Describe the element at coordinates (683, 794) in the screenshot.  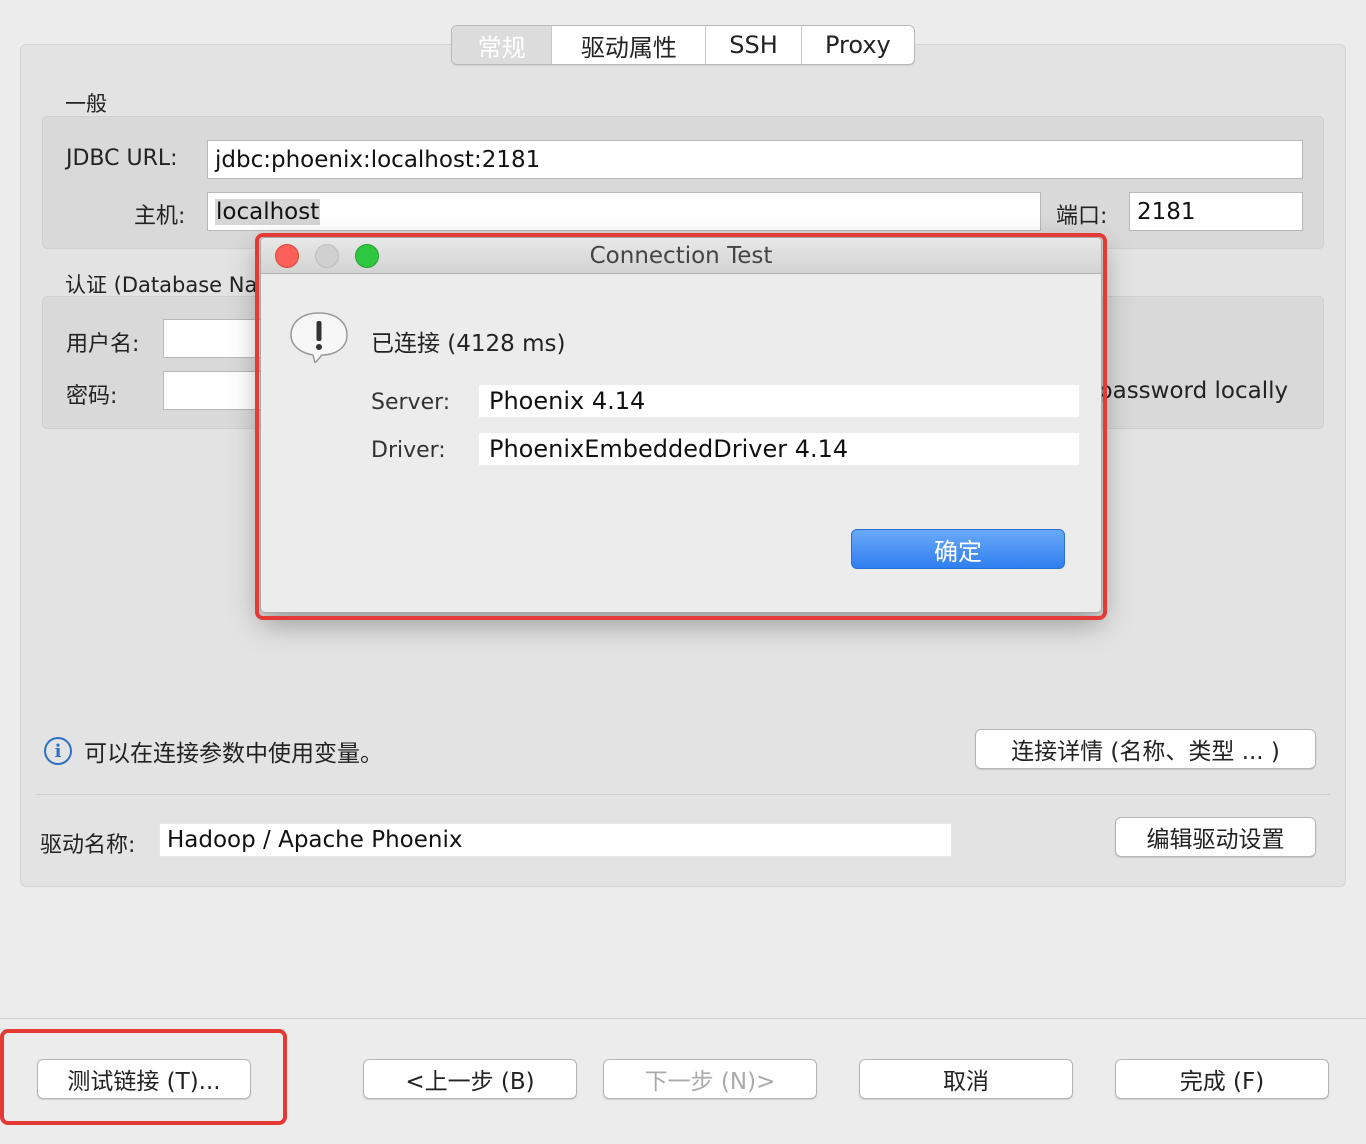
I see `section-divider` at that location.